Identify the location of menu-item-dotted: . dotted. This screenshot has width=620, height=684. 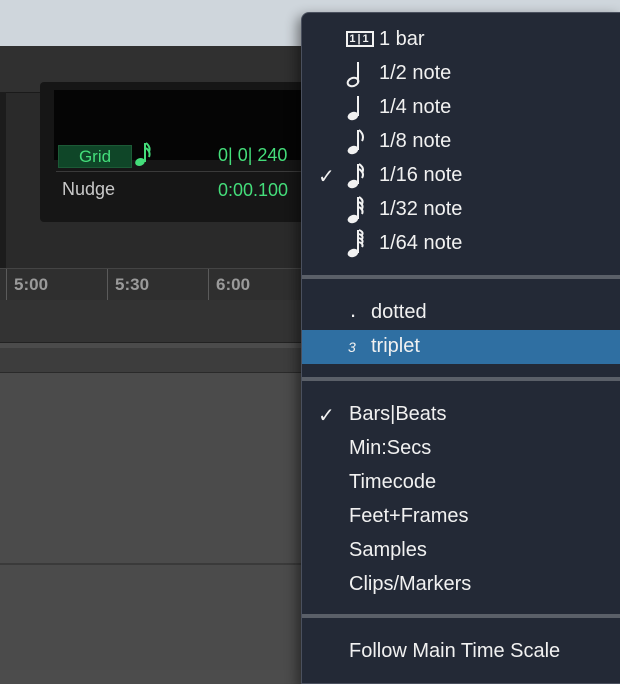
(461, 313).